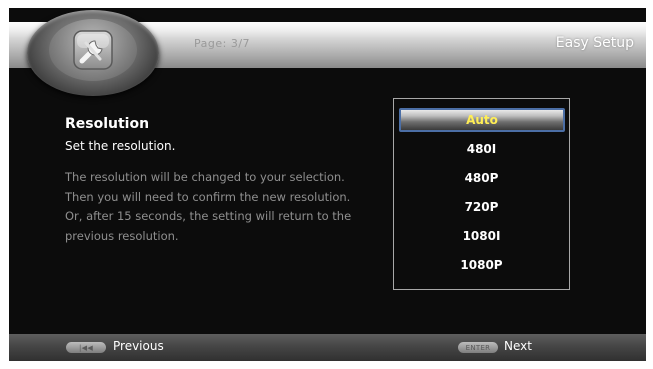  Describe the element at coordinates (107, 124) in the screenshot. I see `section-title: Resolution` at that location.